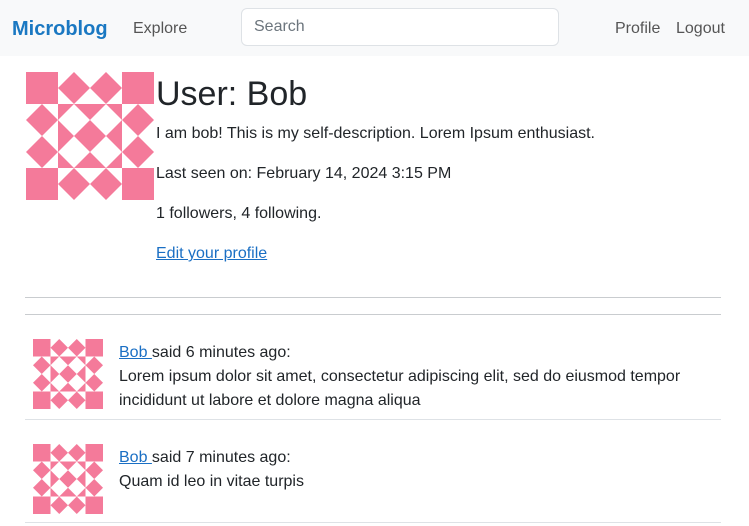 The image size is (749, 526). Describe the element at coordinates (400, 27) in the screenshot. I see `search-input` at that location.